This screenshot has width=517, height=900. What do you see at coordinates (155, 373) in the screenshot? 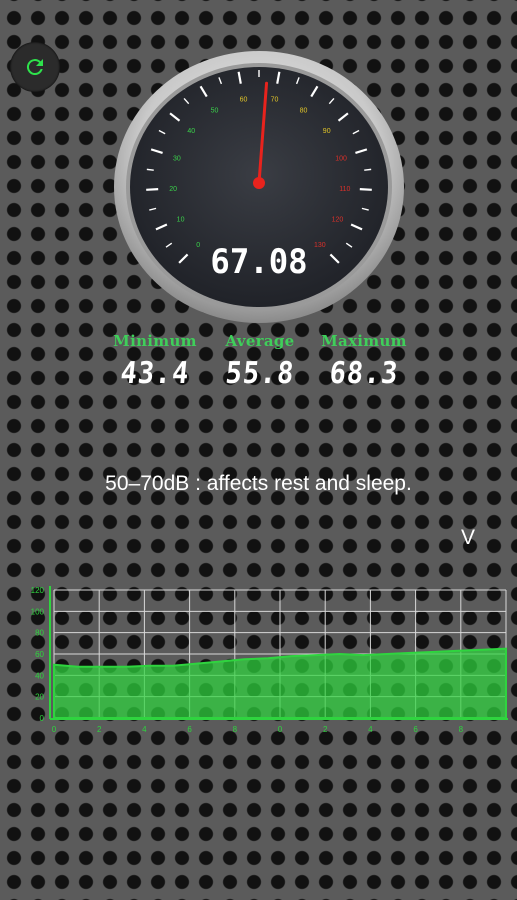
I see `minimum-value: 43.4` at bounding box center [155, 373].